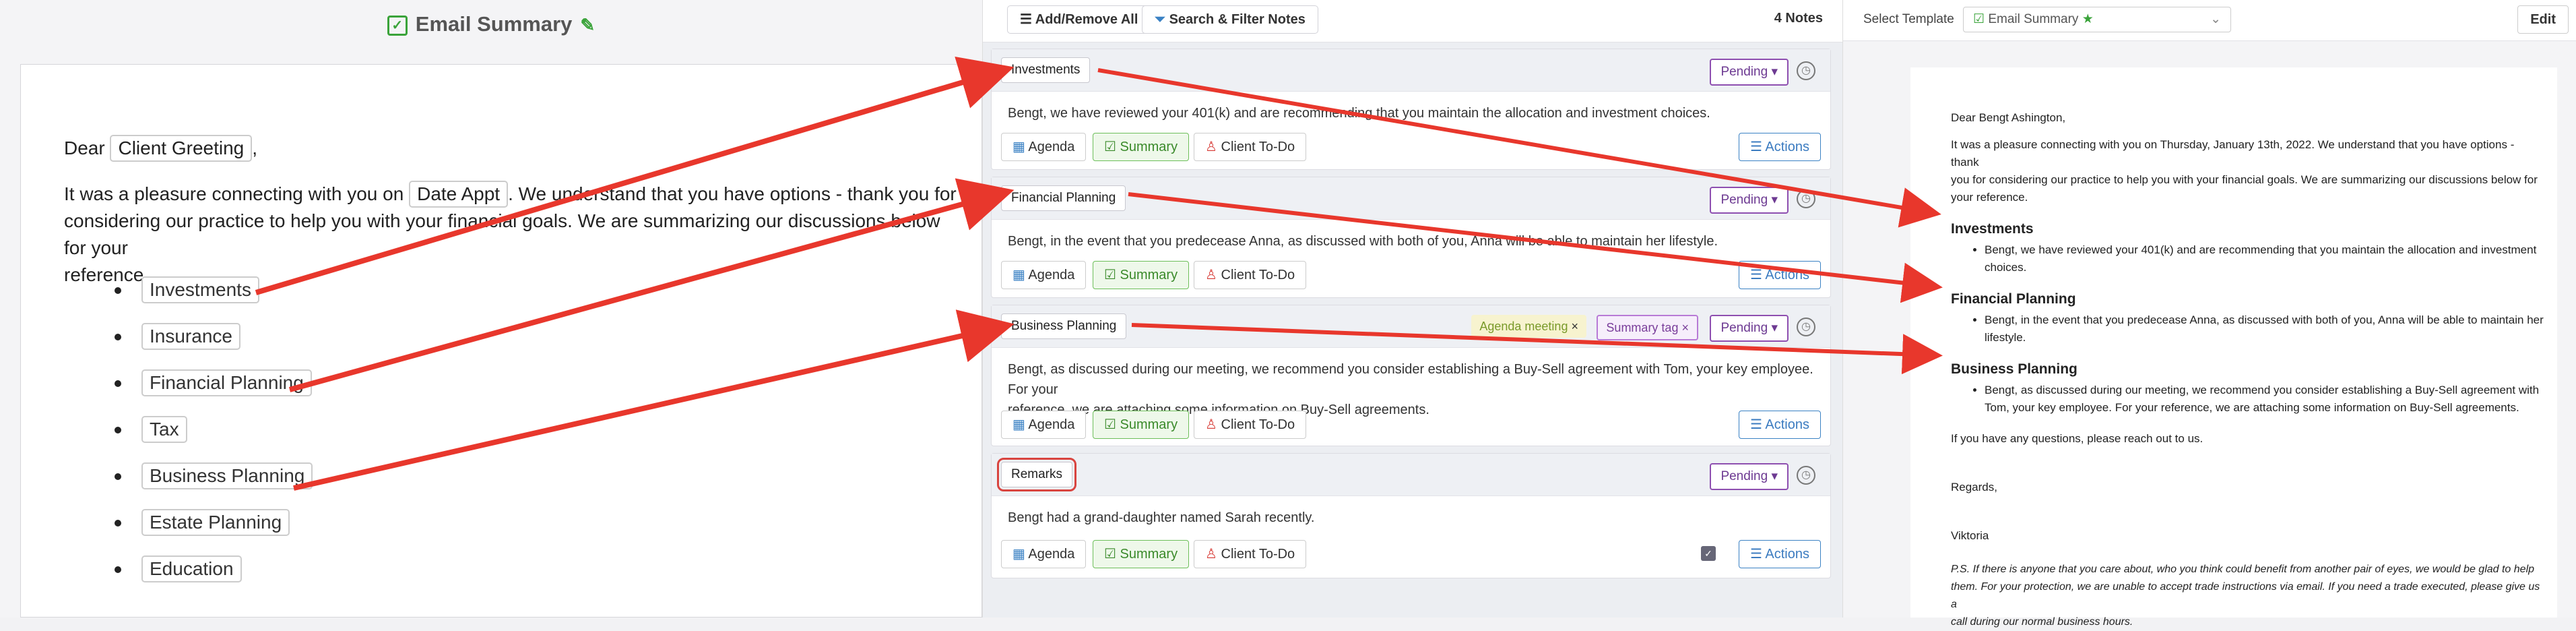  What do you see at coordinates (1709, 553) in the screenshot?
I see `select-checkbox: ✓` at bounding box center [1709, 553].